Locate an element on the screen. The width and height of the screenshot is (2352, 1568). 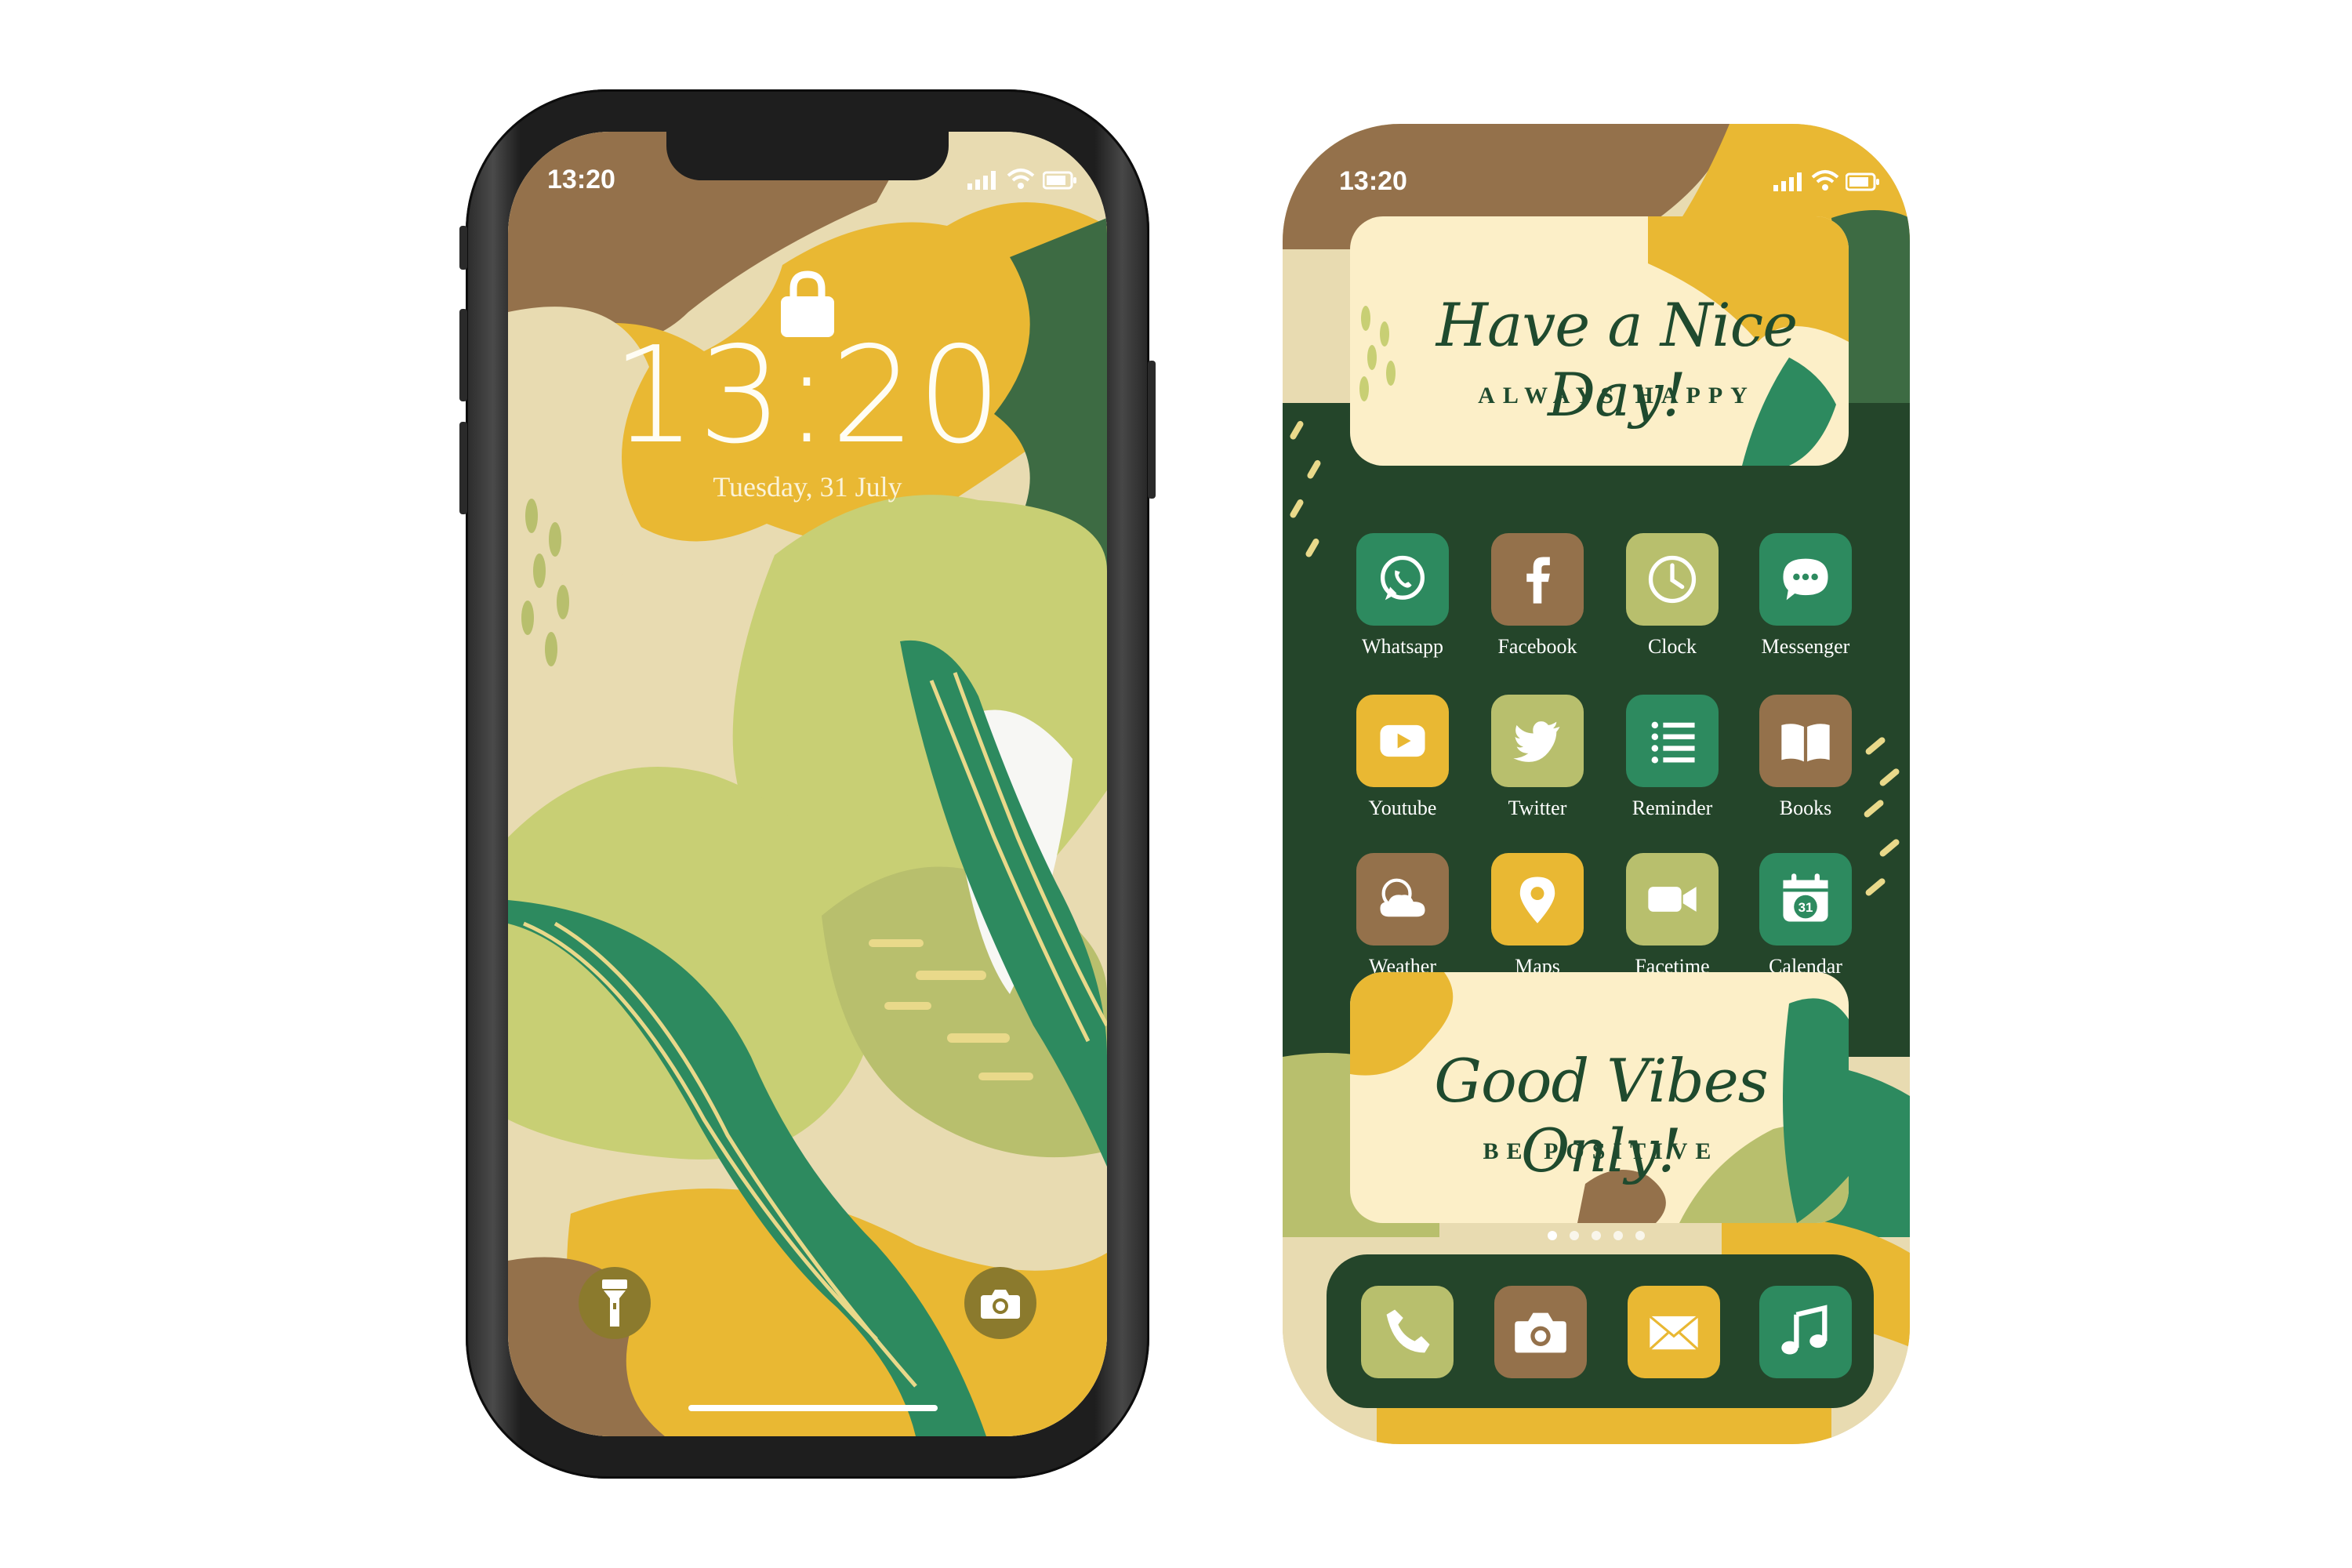
facetime-icon is located at coordinates (1672, 899).